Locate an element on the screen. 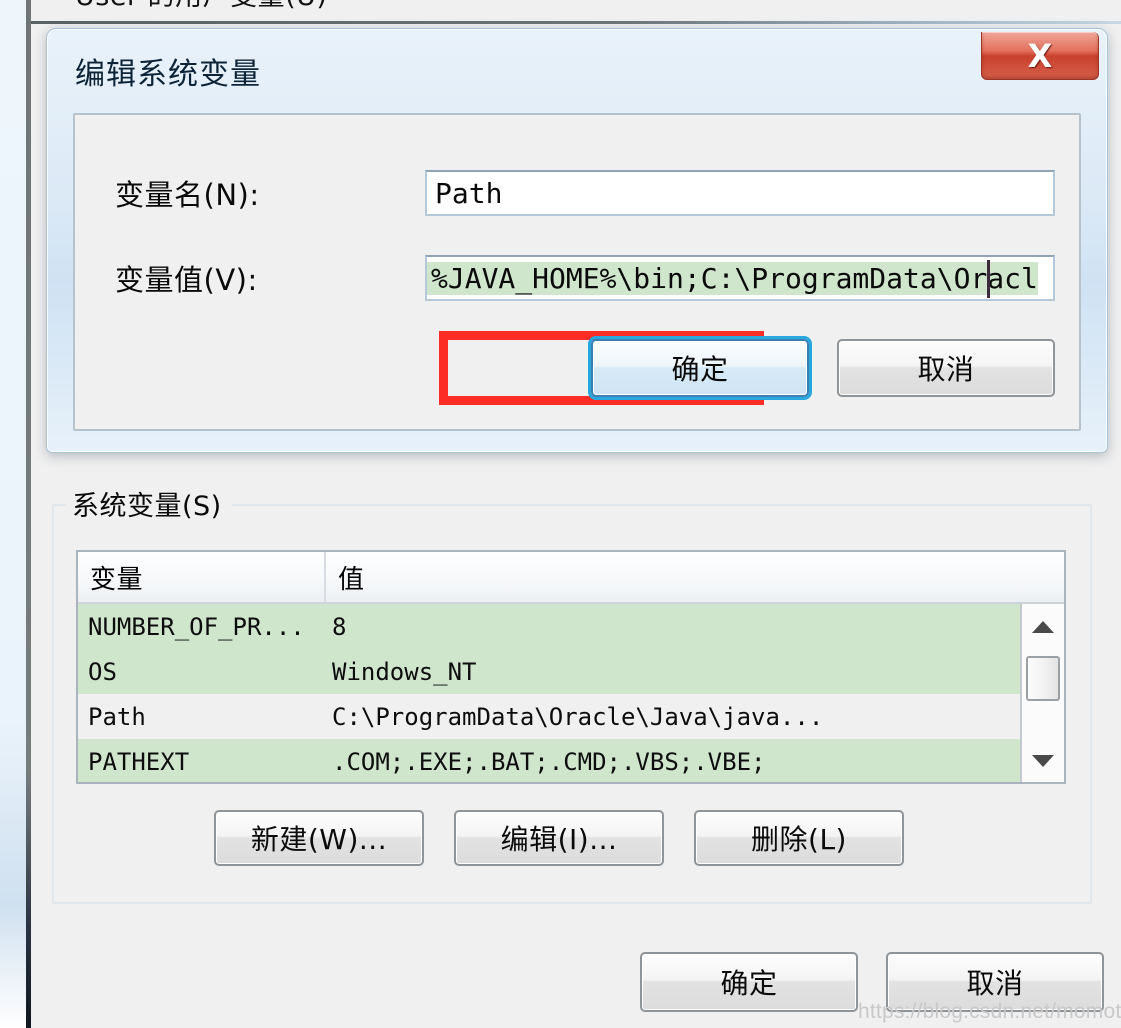 The height and width of the screenshot is (1028, 1121). column-header-value: 值 is located at coordinates (695, 577).